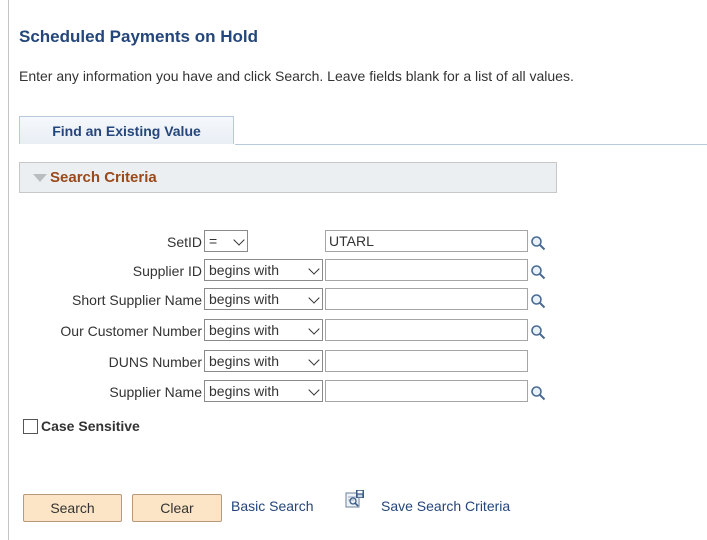 This screenshot has height=540, width=707. I want to click on field-row-setid: SetID = UTARL, so click(280, 242).